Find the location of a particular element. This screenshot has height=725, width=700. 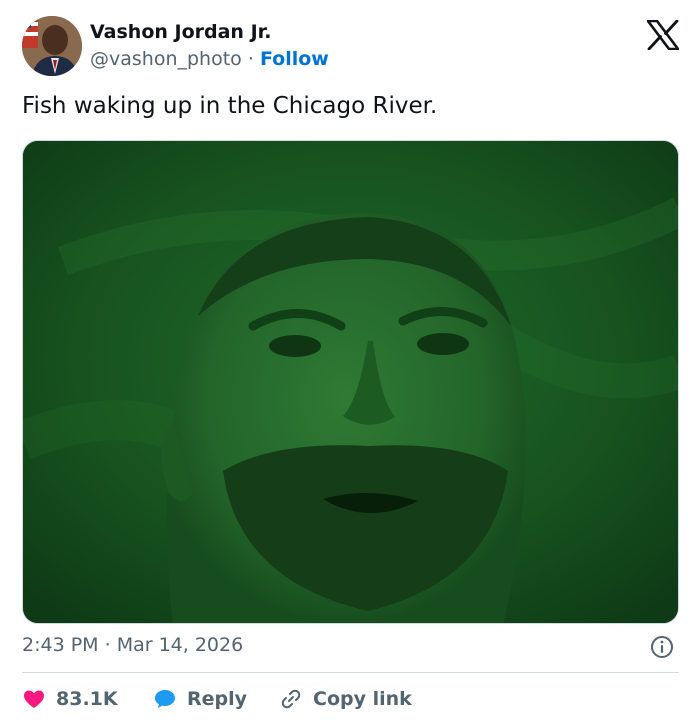

avatar-image is located at coordinates (52, 46).